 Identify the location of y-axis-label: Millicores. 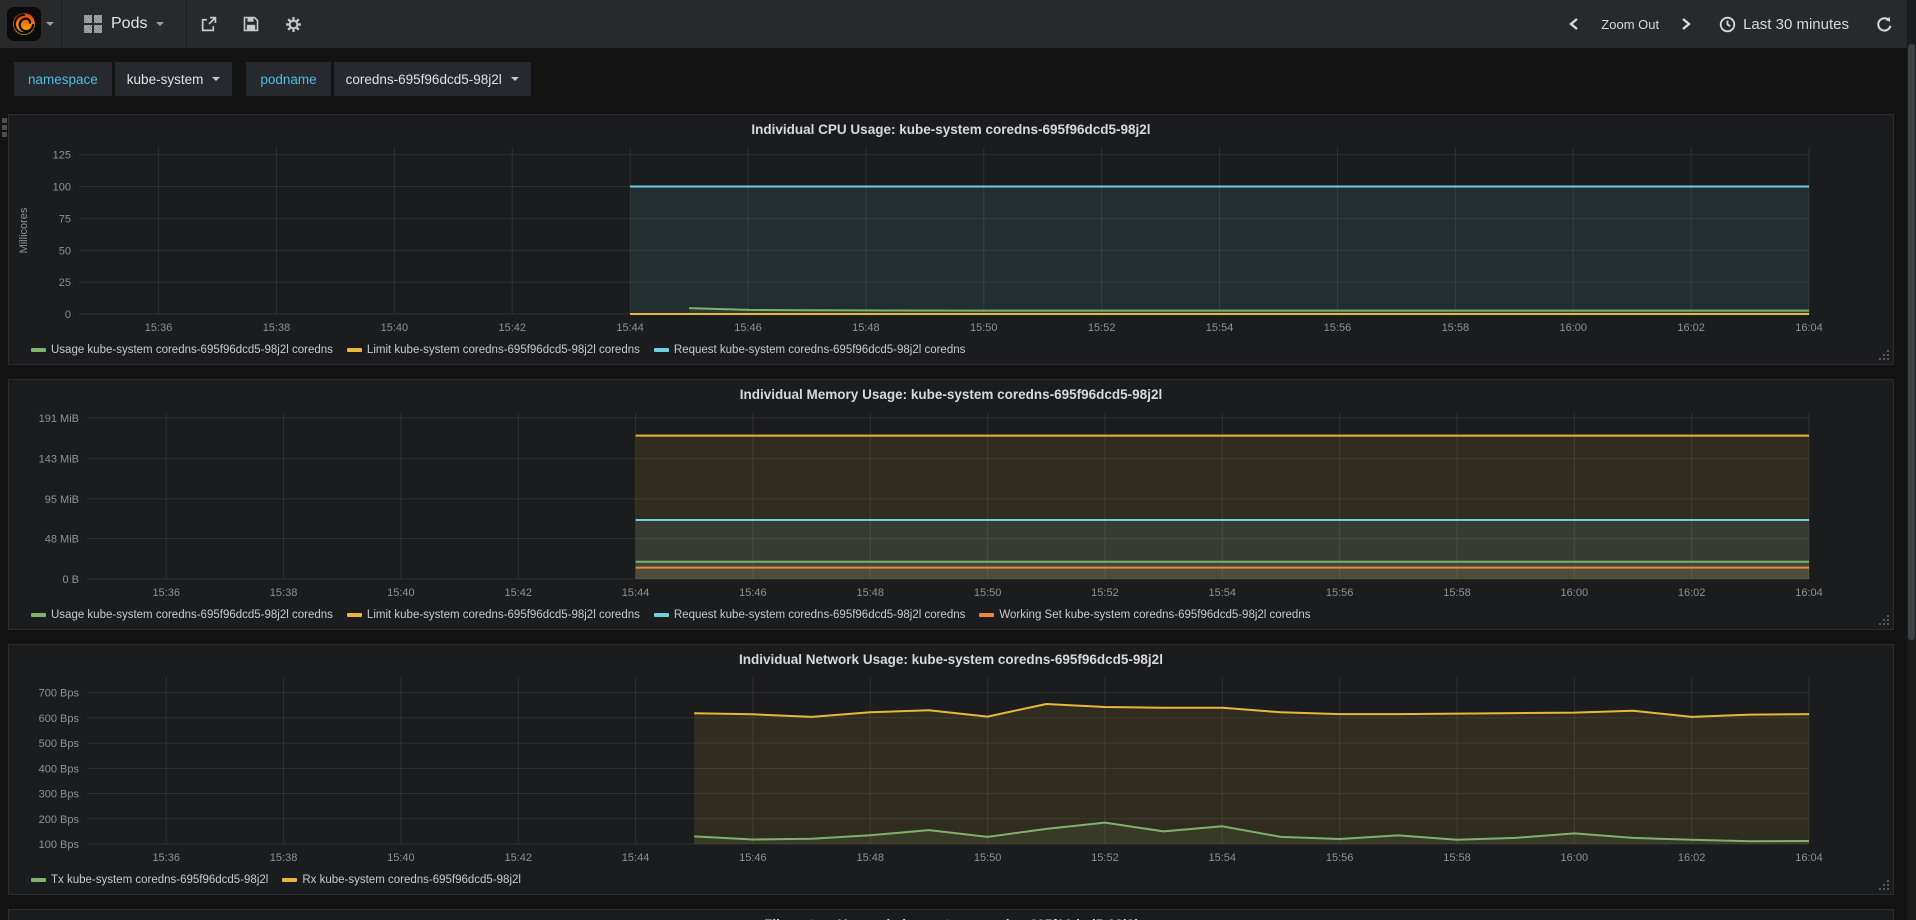
(24, 230).